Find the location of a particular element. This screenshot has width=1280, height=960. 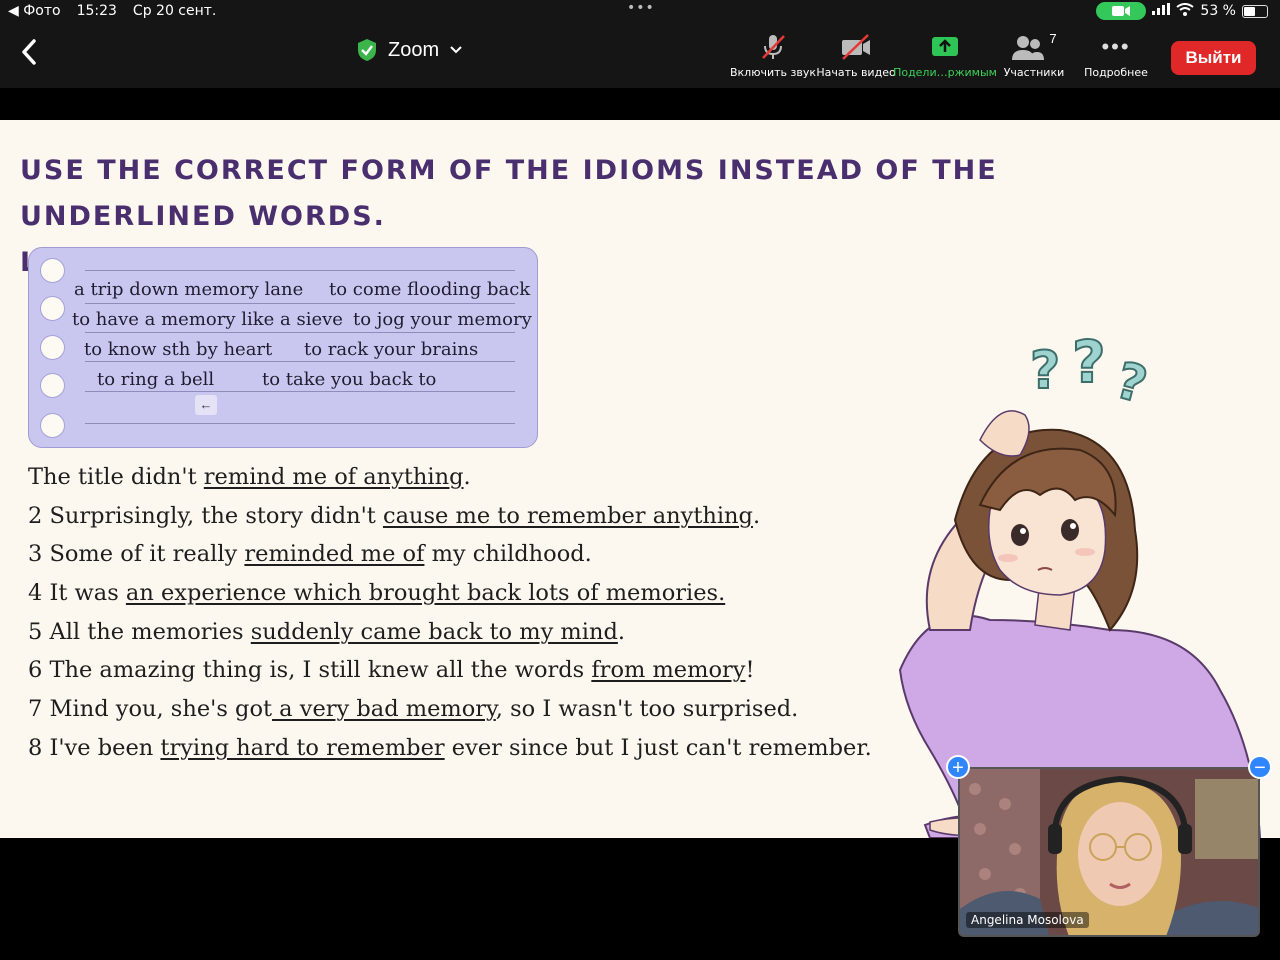

start-video-button: Начать видео is located at coordinates (856, 55).